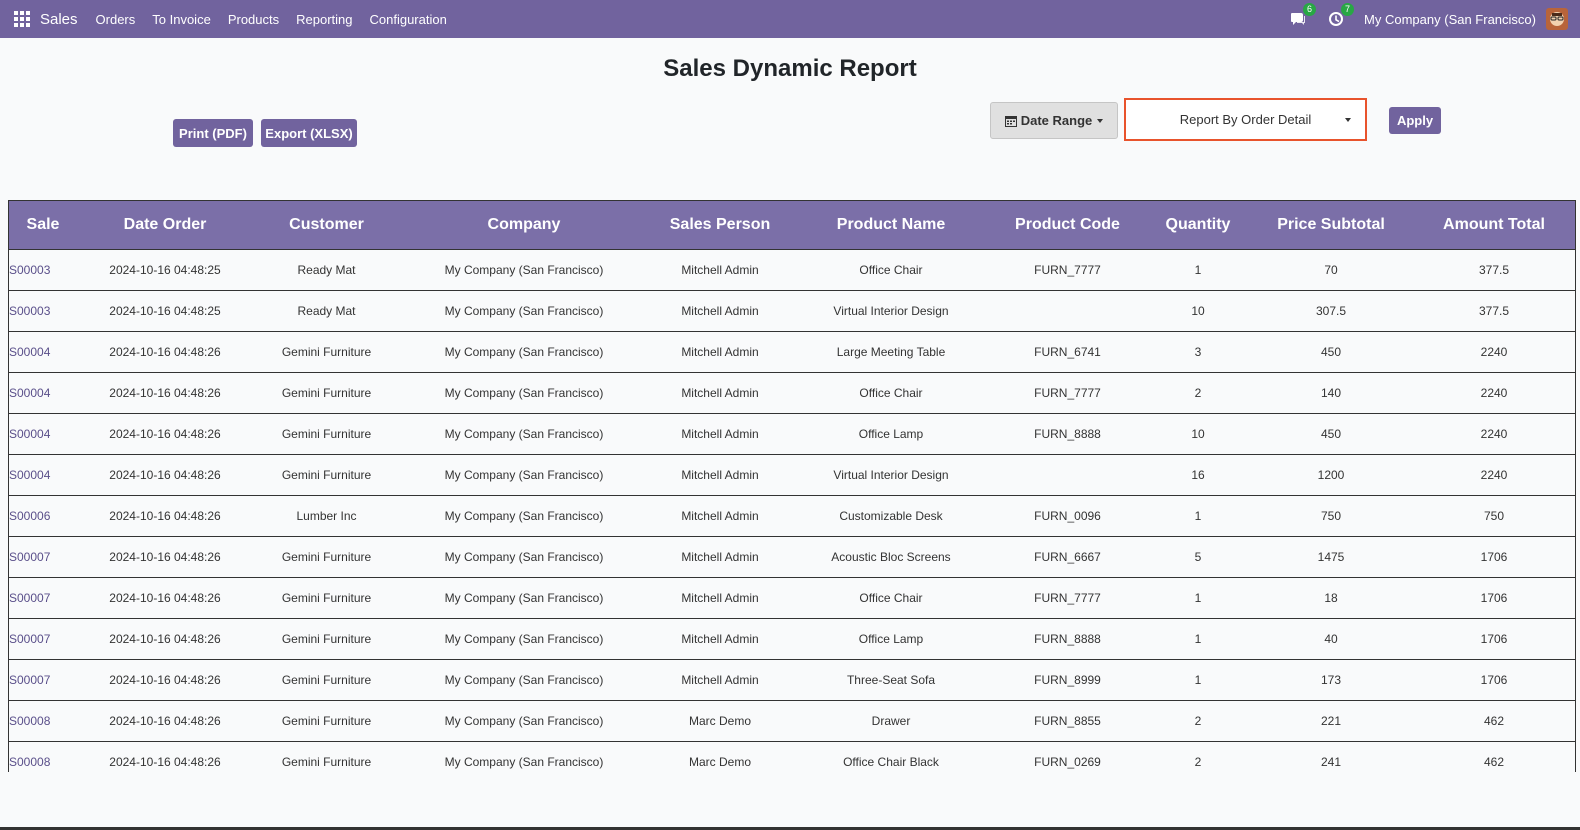  What do you see at coordinates (59, 19) in the screenshot?
I see `app-brand: Sales` at bounding box center [59, 19].